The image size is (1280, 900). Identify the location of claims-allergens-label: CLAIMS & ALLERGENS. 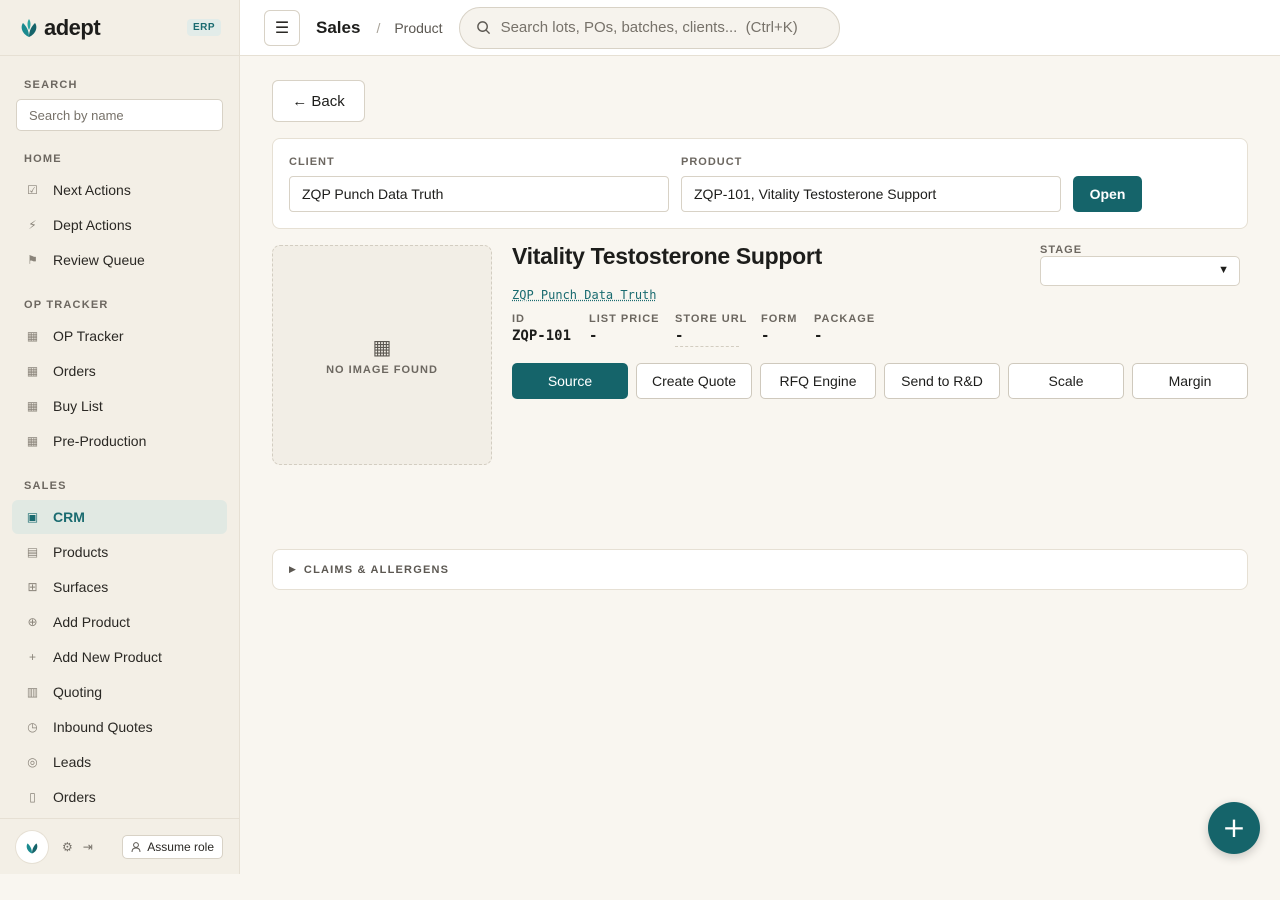
(376, 569).